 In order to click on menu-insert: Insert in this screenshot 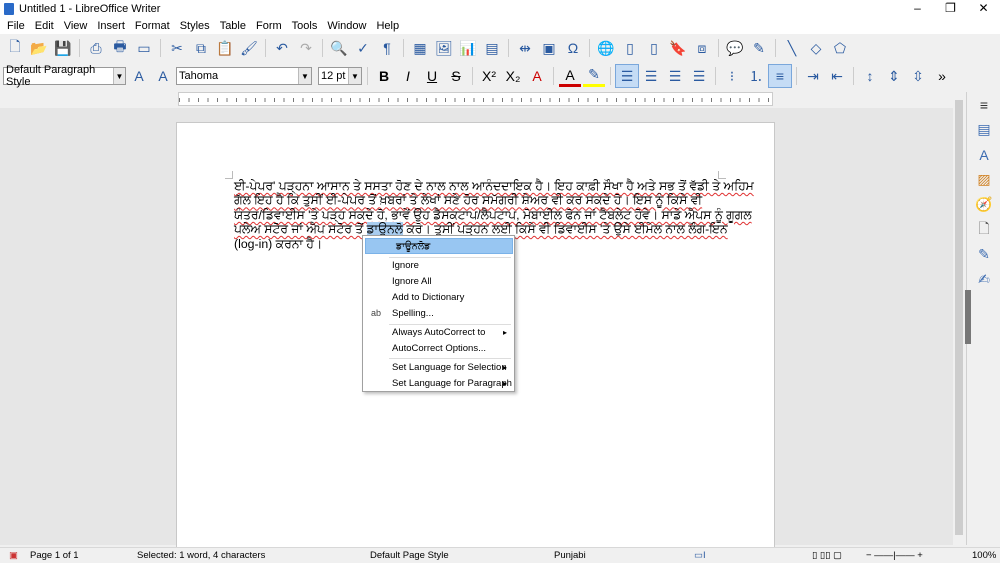, I will do `click(111, 26)`.